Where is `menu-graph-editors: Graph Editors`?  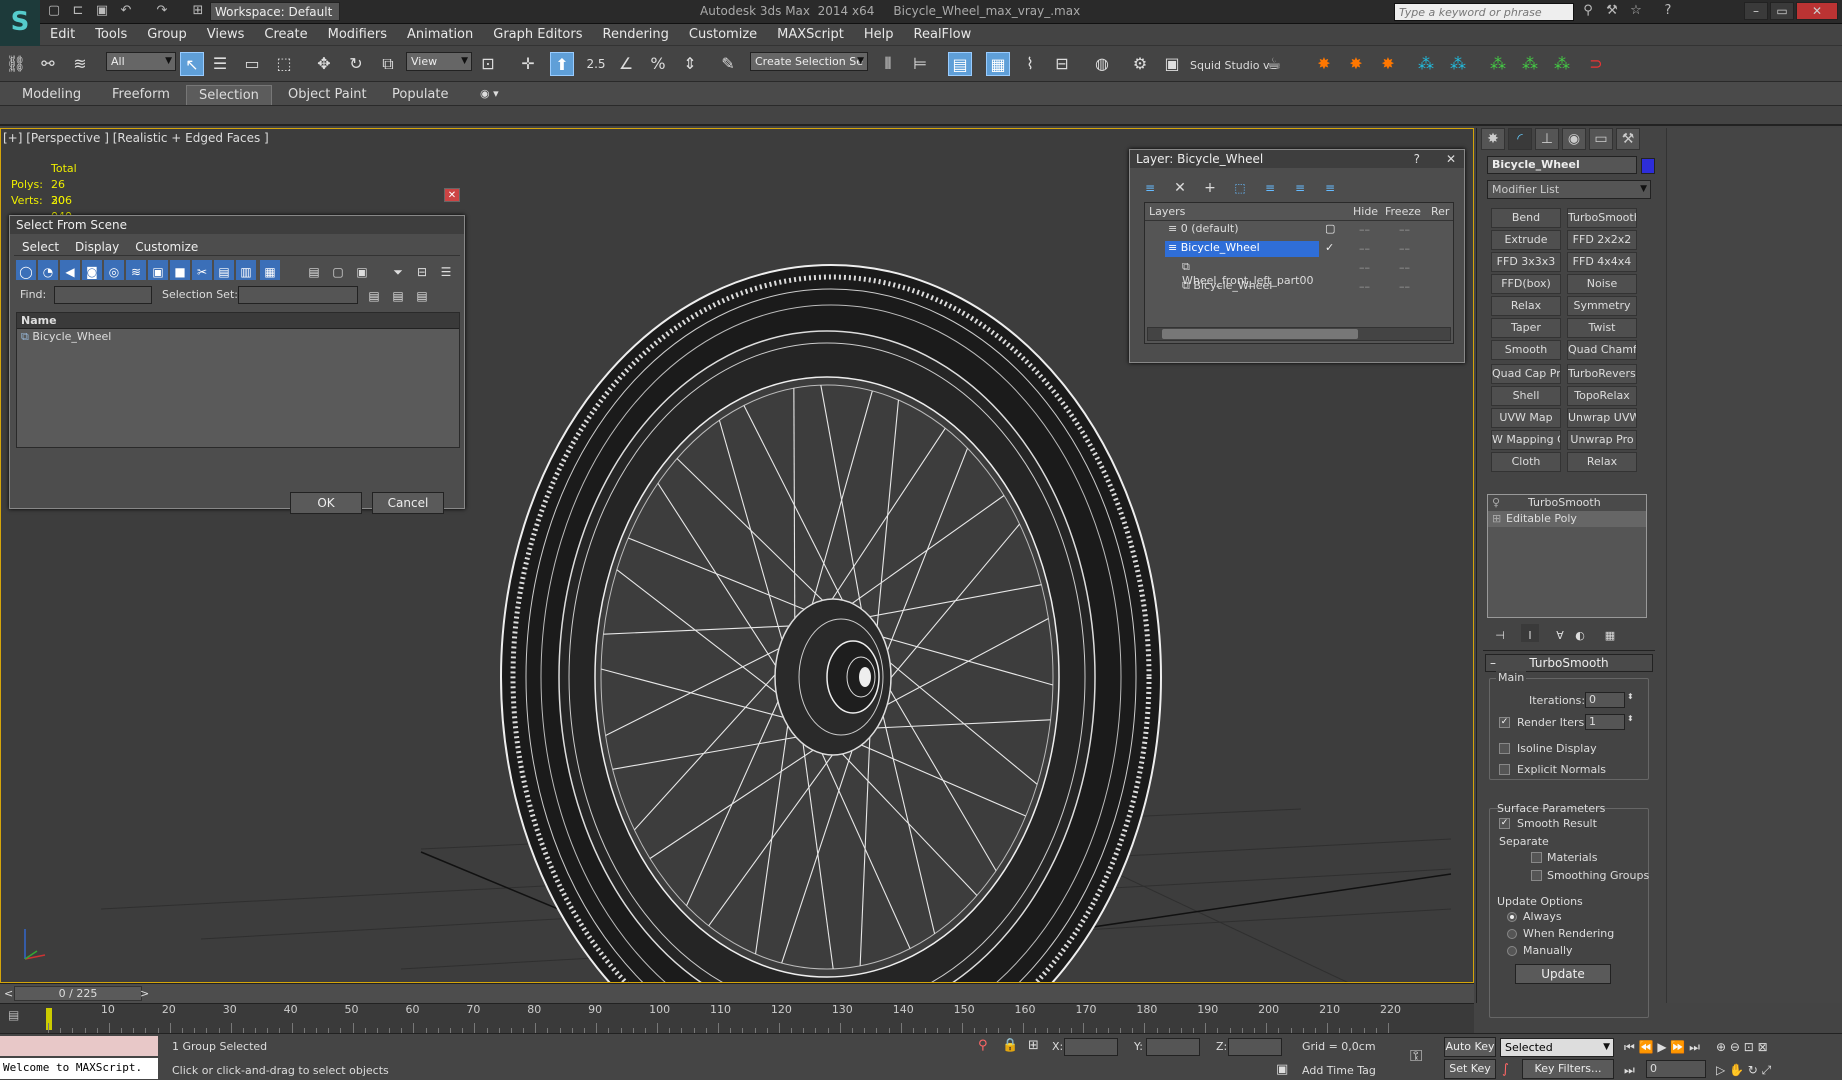 menu-graph-editors: Graph Editors is located at coordinates (537, 34).